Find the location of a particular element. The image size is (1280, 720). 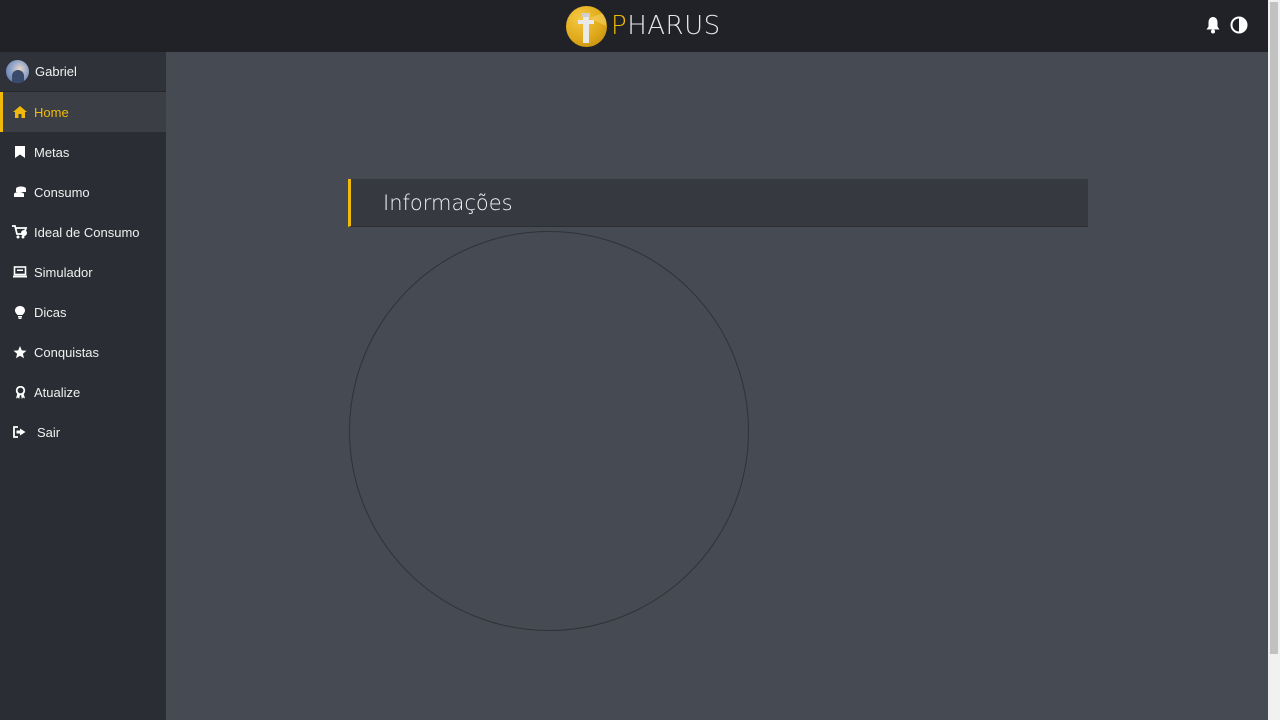

sidebar-item-metas: Metas is located at coordinates (83, 152).